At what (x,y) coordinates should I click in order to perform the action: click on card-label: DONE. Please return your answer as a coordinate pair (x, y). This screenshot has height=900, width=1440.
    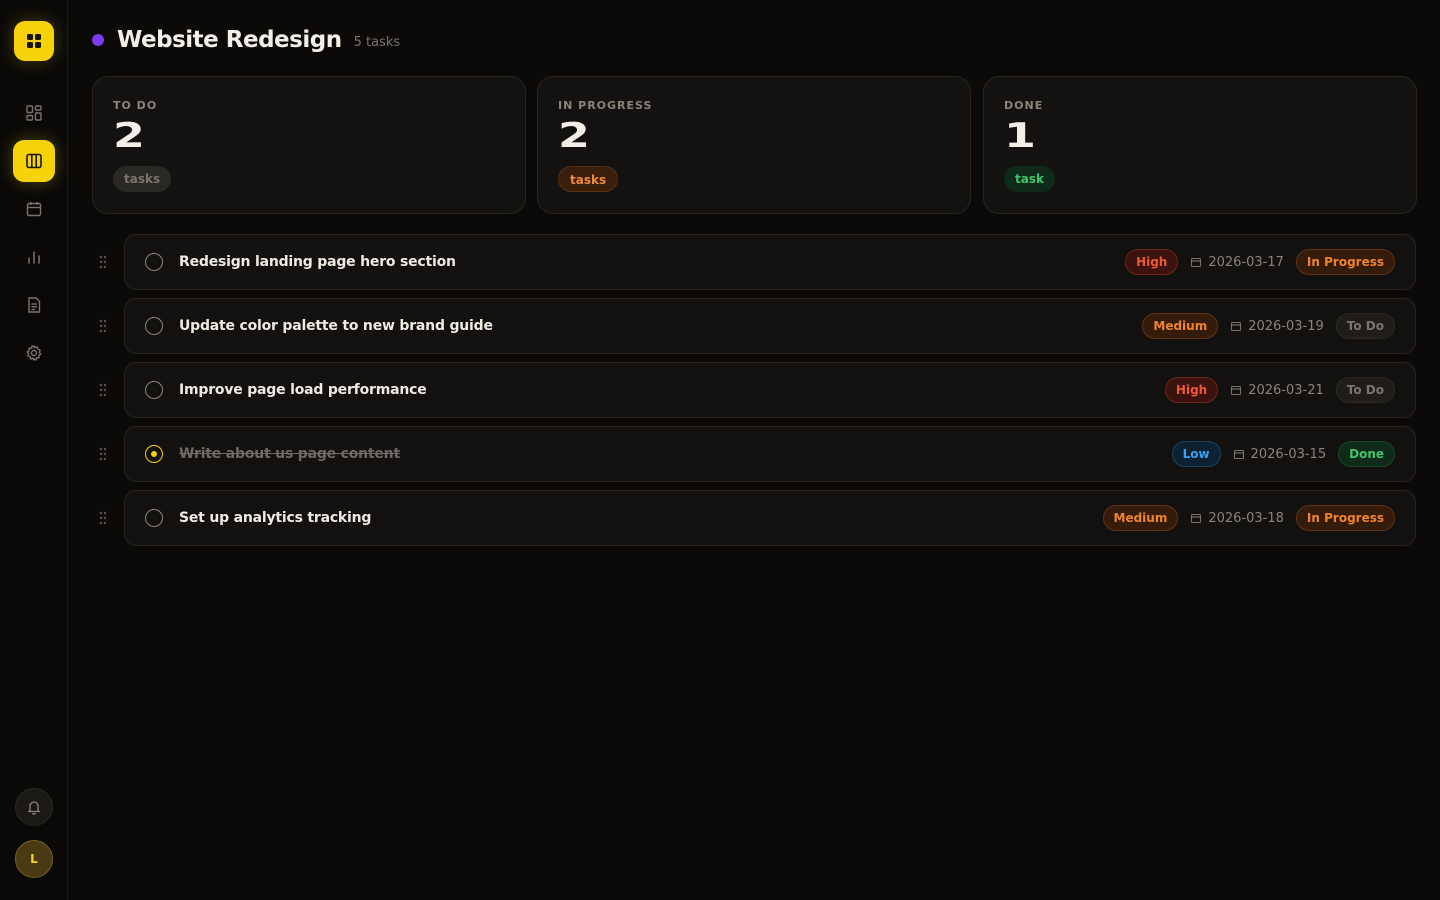
    Looking at the image, I should click on (1024, 105).